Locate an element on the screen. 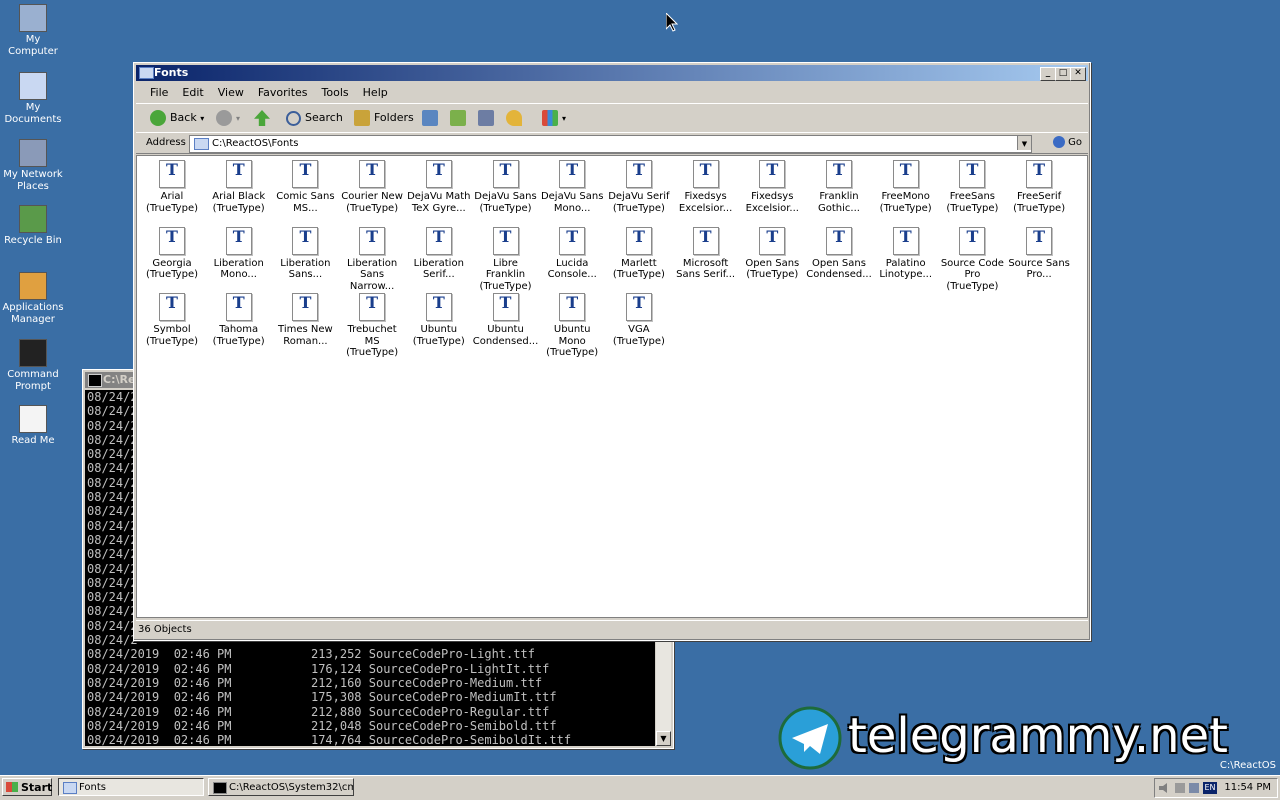  desktop-icon-network: My Network Places is located at coordinates (33, 166).